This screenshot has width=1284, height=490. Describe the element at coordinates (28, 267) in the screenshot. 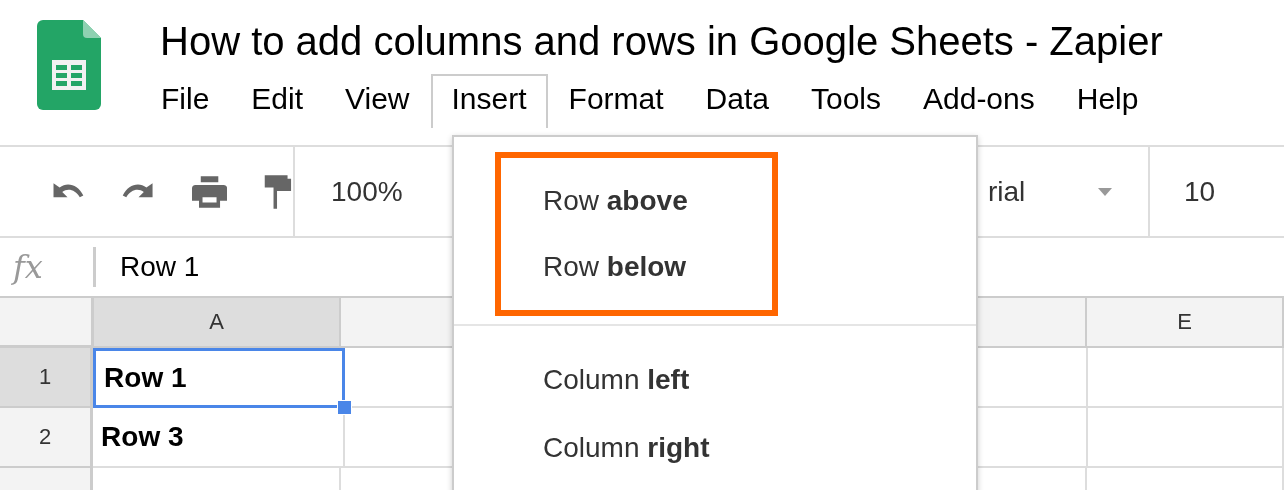

I see `formula-label: fx` at that location.